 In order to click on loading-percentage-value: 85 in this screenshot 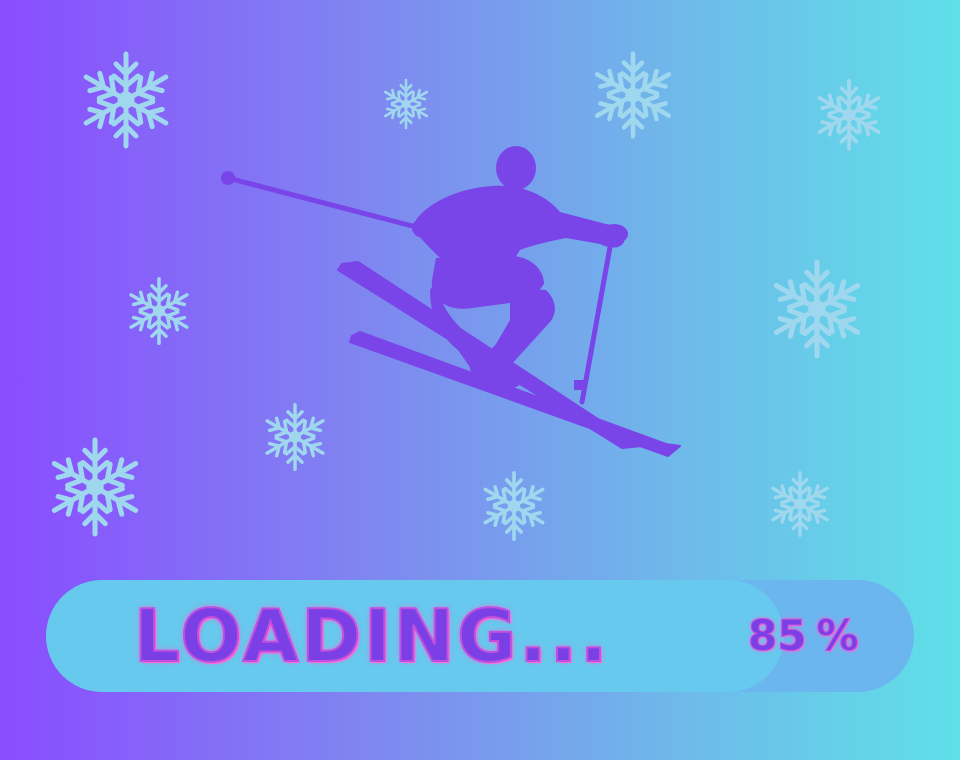, I will do `click(777, 636)`.